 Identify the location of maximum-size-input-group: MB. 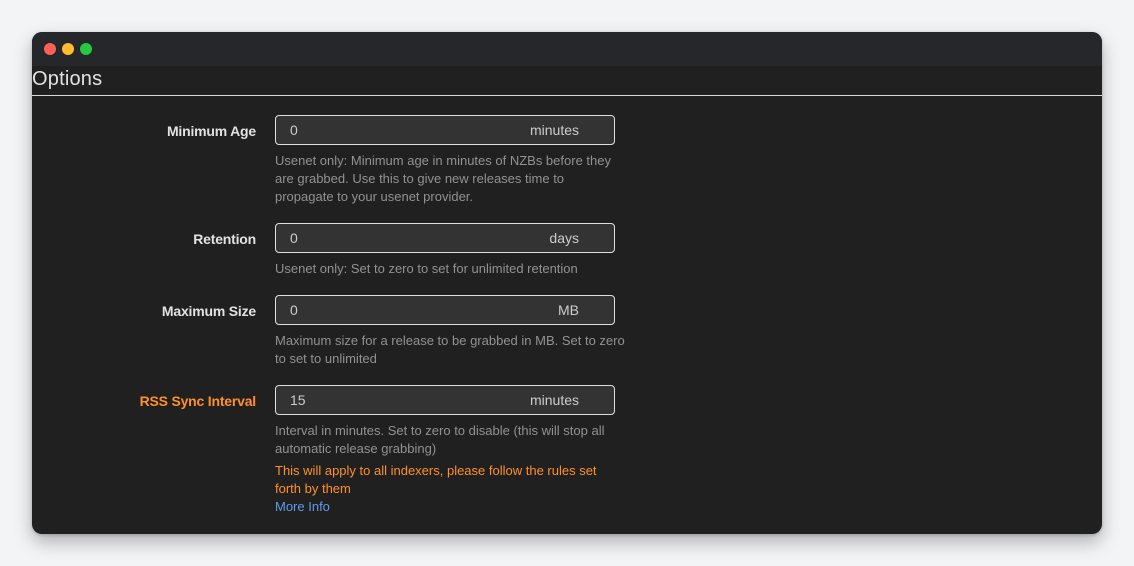
(445, 310).